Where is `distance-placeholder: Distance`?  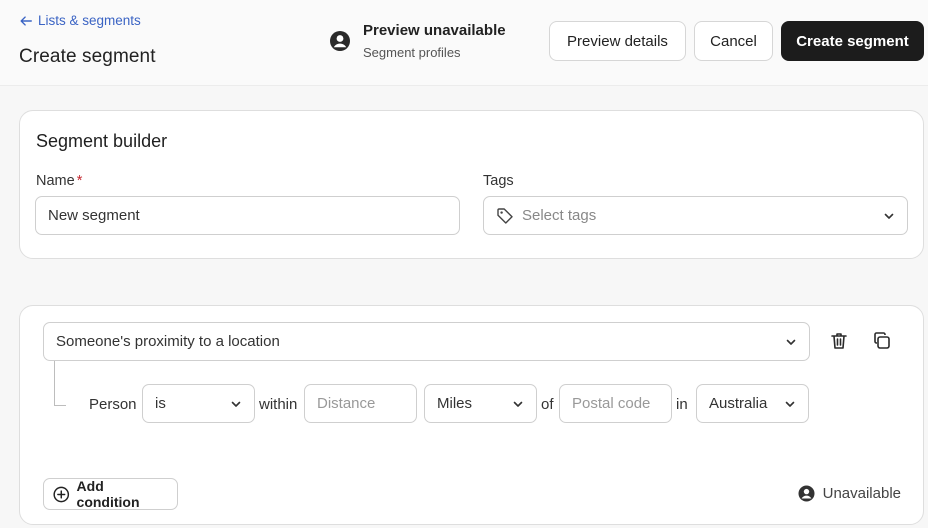 distance-placeholder: Distance is located at coordinates (346, 403).